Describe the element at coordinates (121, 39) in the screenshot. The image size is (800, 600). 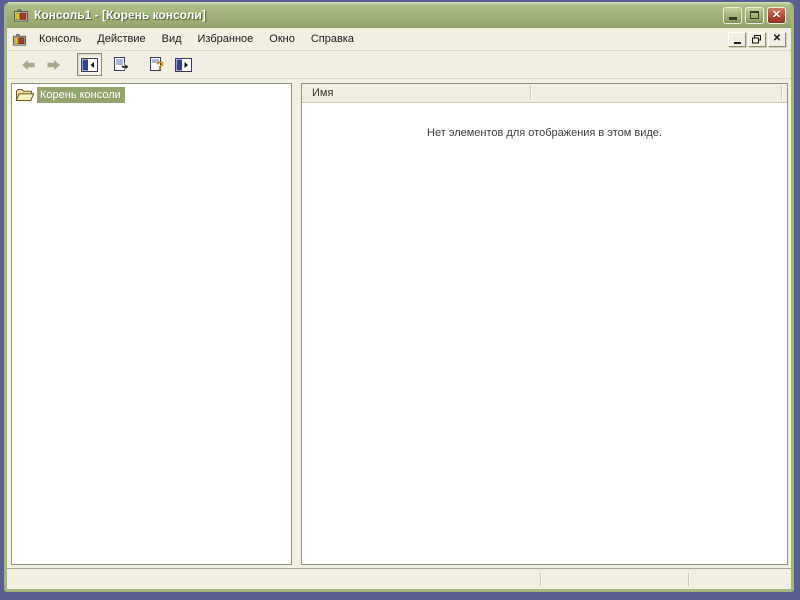
I see `menu-action: Действие` at that location.